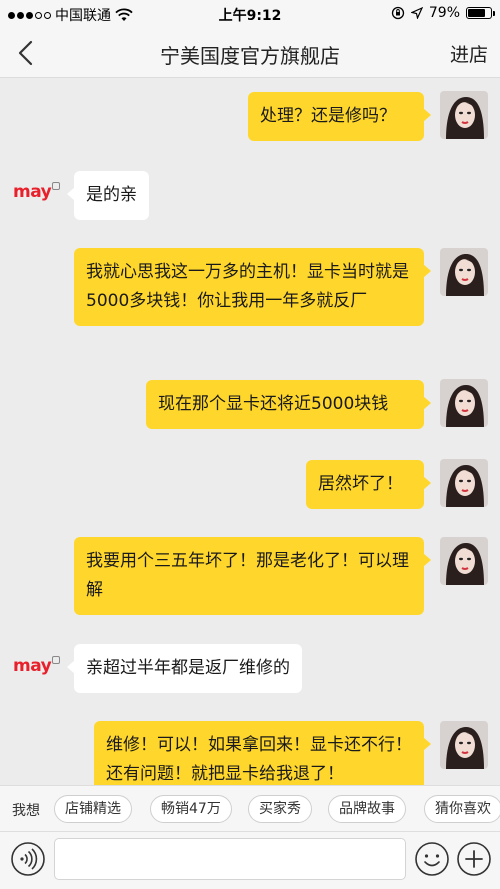 This screenshot has height=889, width=500. I want to click on enter-store-button: 进店, so click(469, 53).